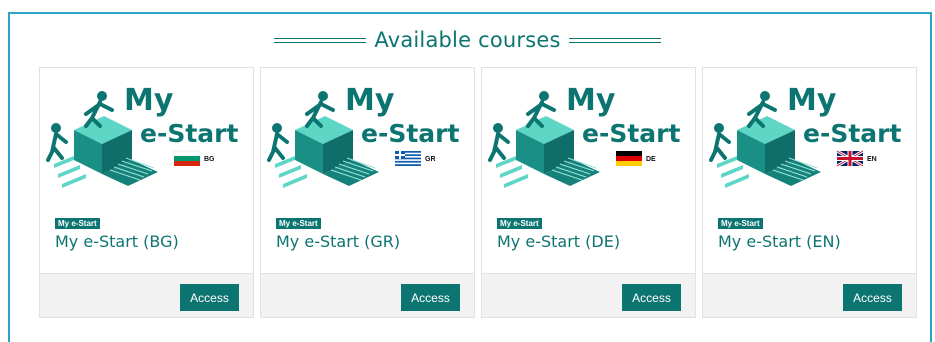 The image size is (935, 342). Describe the element at coordinates (614, 40) in the screenshot. I see `heading-rule-right` at that location.